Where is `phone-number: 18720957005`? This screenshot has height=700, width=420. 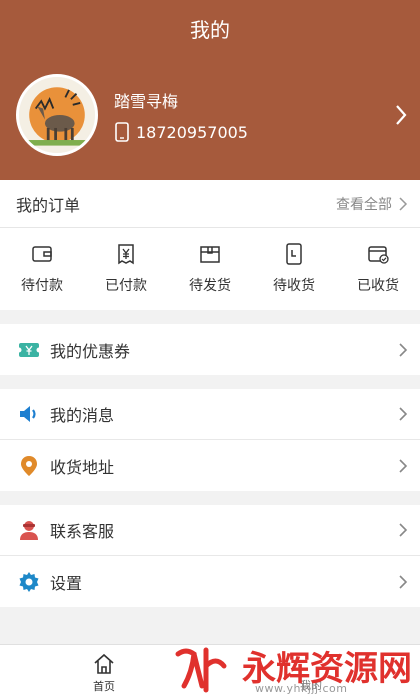 phone-number: 18720957005 is located at coordinates (192, 132).